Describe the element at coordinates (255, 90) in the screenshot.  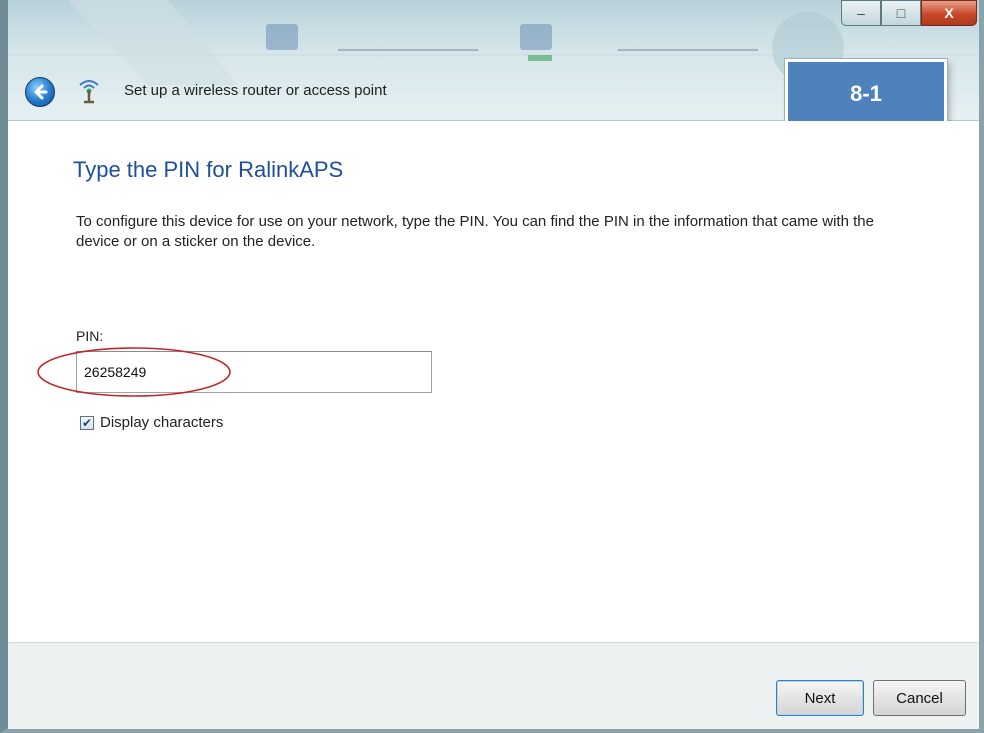
I see `window-title: Set up a wireless router or access point` at that location.